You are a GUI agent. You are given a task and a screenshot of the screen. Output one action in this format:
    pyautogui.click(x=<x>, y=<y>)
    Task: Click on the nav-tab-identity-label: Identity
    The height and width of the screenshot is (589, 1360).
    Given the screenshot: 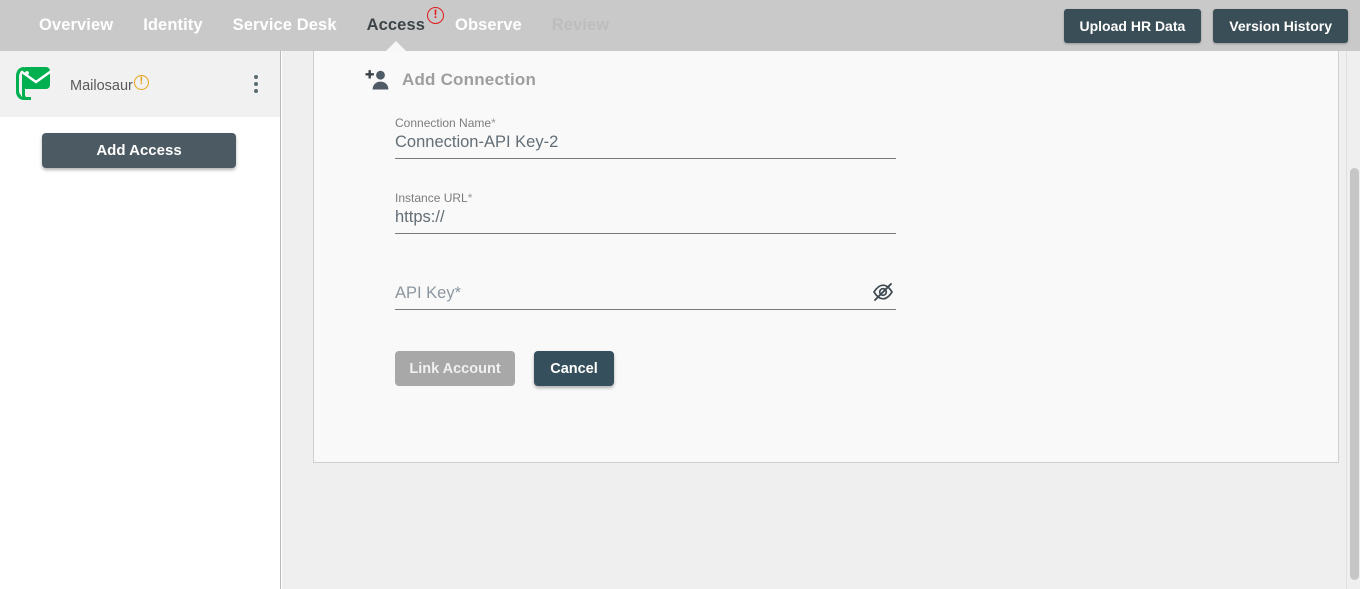 What is the action you would take?
    pyautogui.click(x=173, y=25)
    